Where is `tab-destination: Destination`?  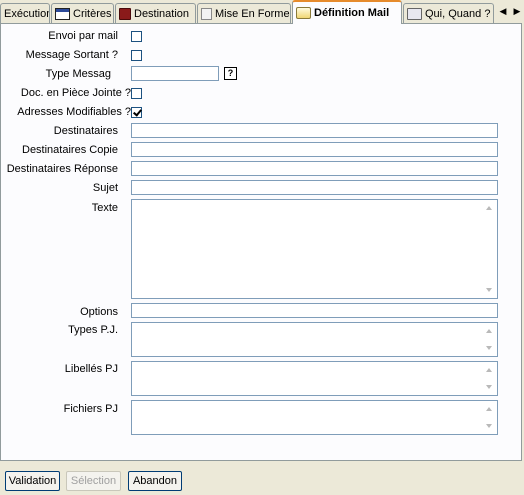 tab-destination: Destination is located at coordinates (155, 13).